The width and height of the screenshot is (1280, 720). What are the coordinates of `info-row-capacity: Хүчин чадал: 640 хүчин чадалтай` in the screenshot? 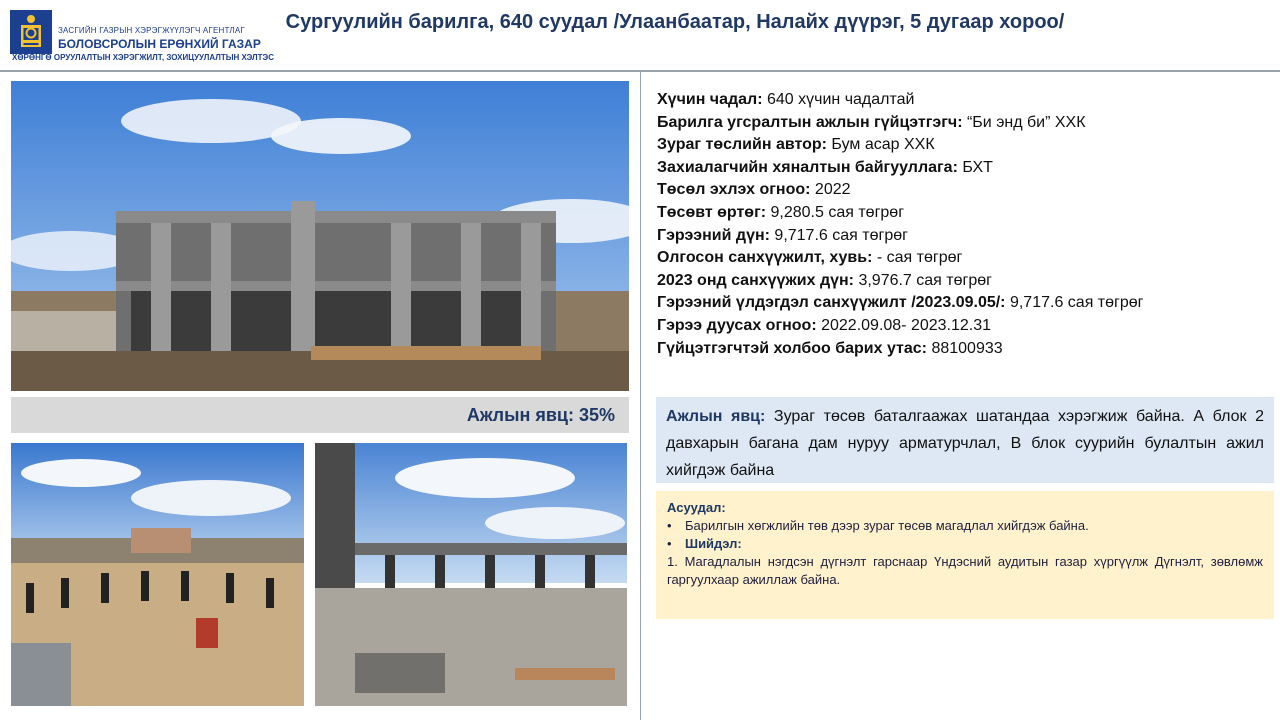 It's located at (964, 100).